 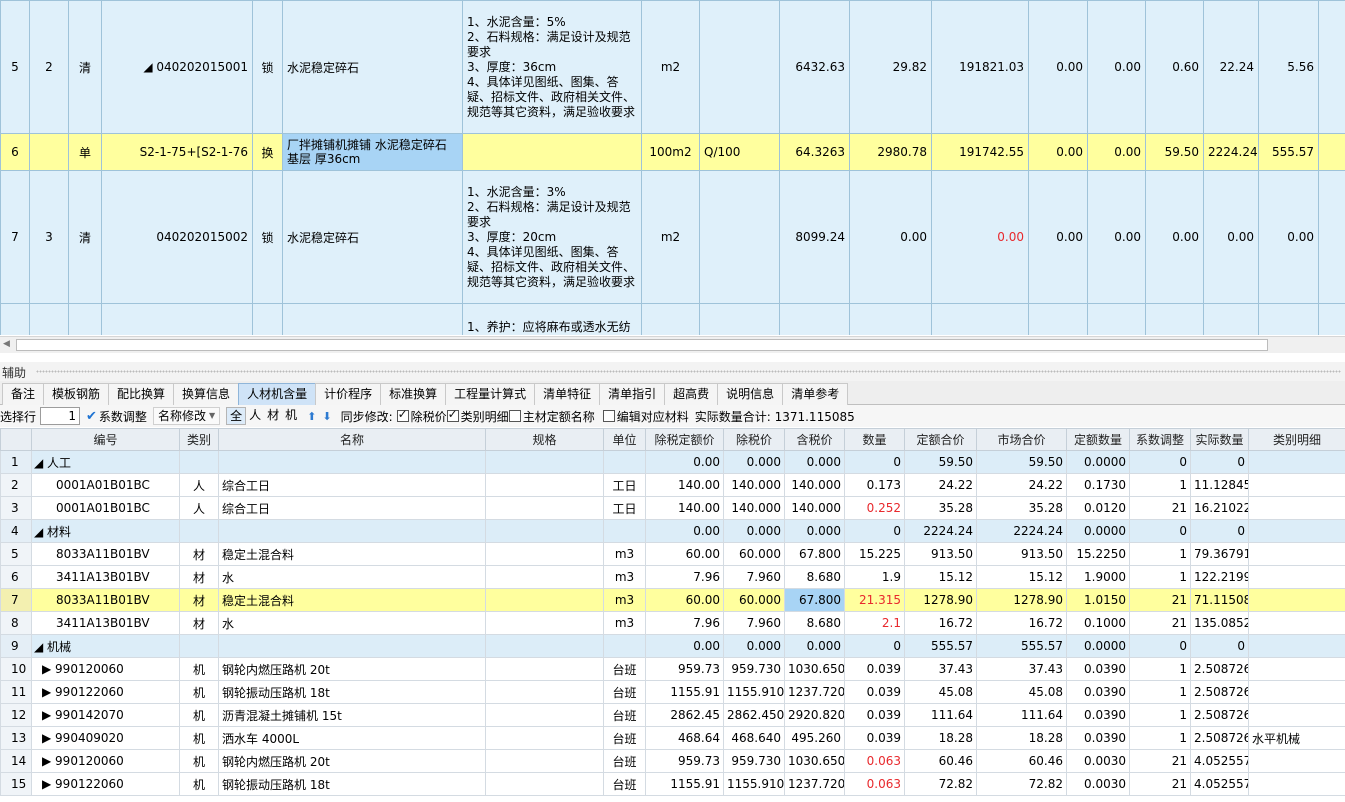 I want to click on cell-p3: 1237.720, so click(x=814, y=784).